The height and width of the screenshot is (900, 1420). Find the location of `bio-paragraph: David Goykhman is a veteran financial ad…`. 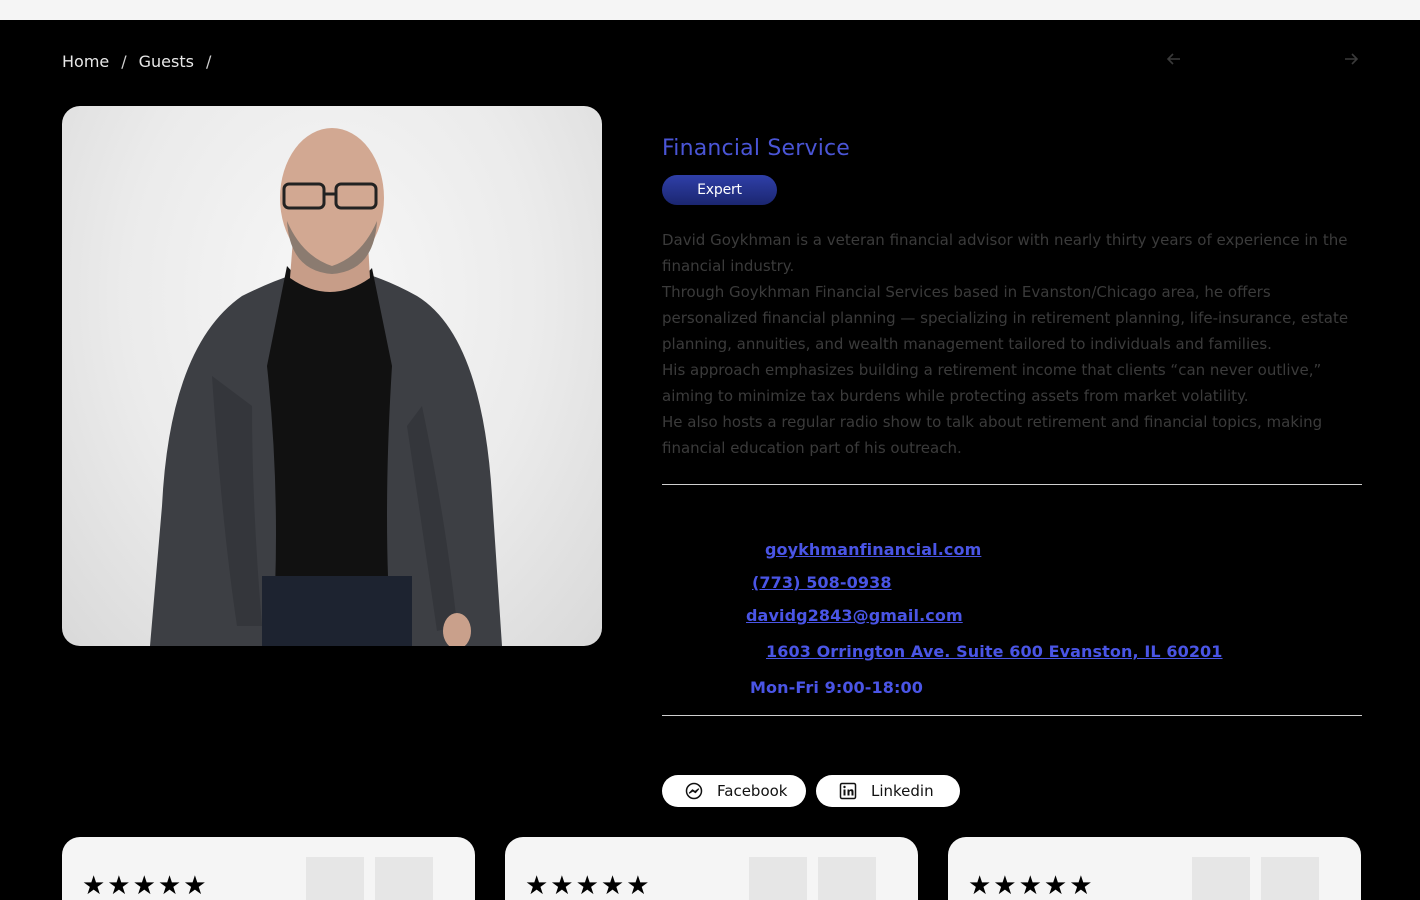

bio-paragraph: David Goykhman is a veteran financial ad… is located at coordinates (1005, 253).